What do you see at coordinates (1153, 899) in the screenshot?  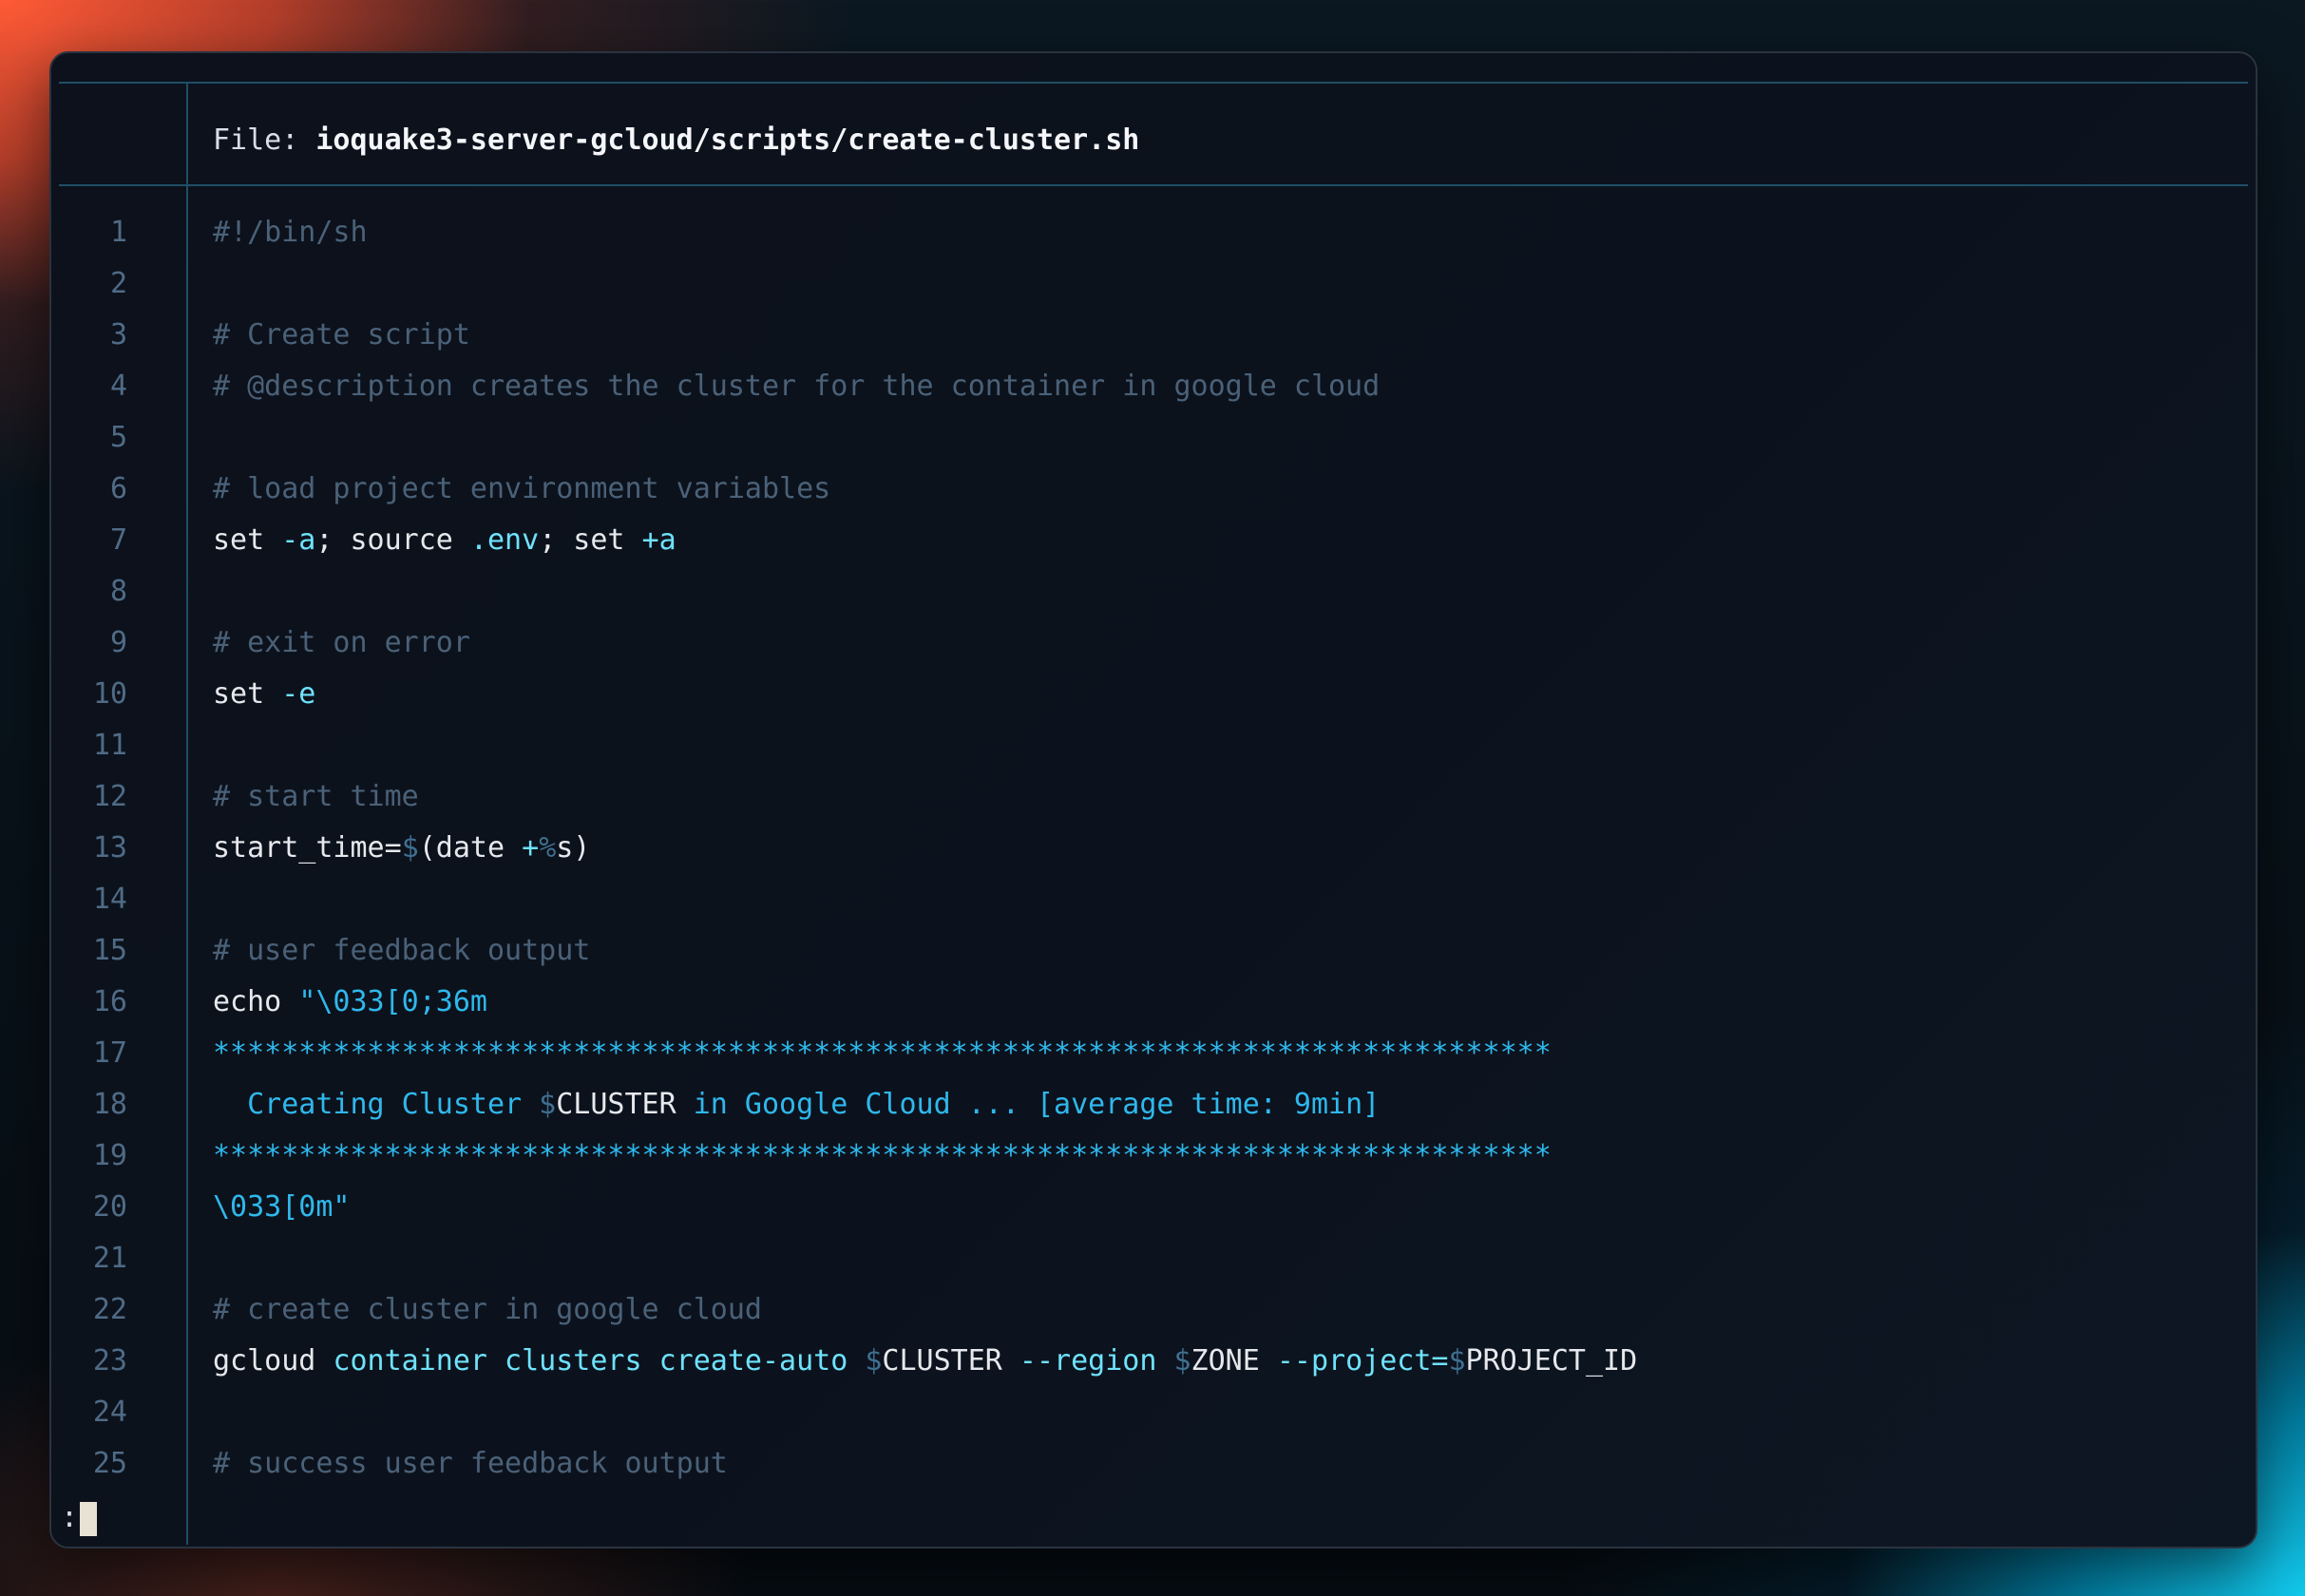 I see `code-line: 14` at bounding box center [1153, 899].